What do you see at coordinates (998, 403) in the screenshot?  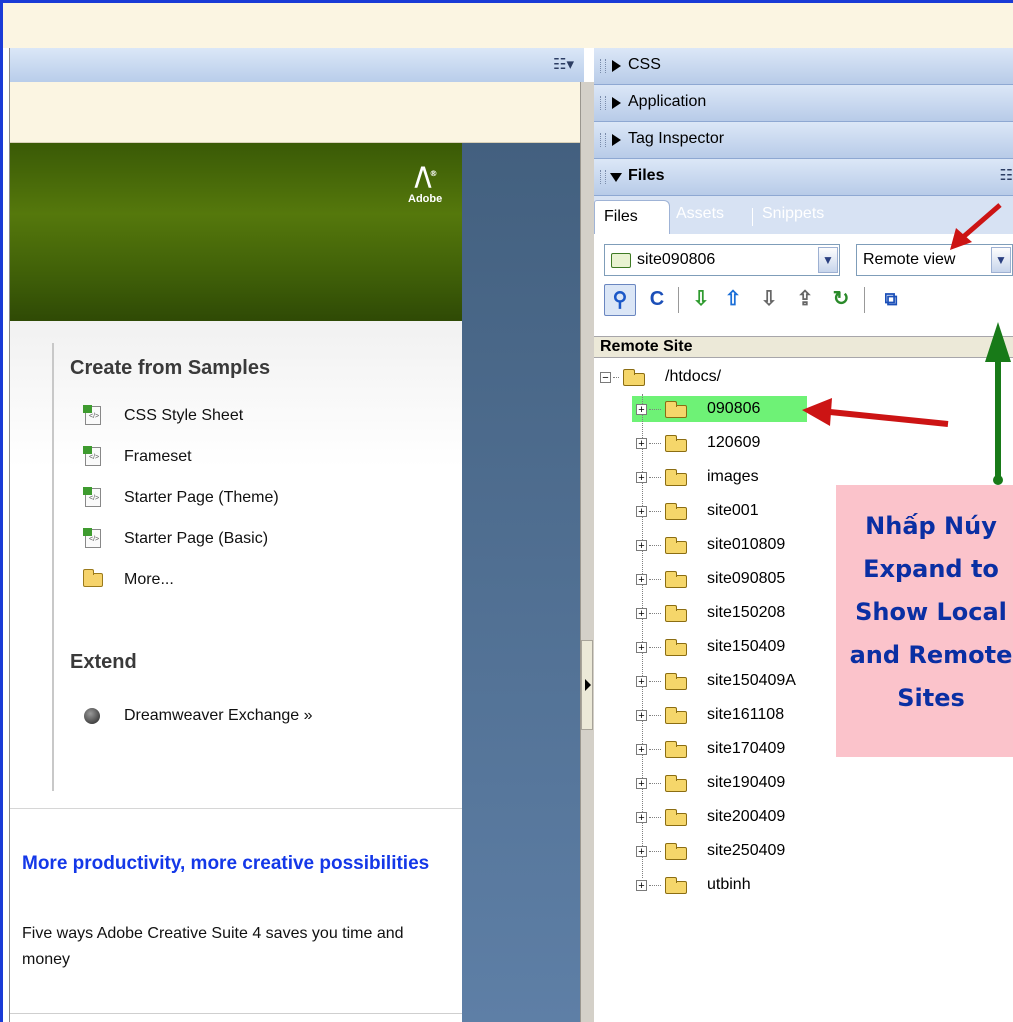 I see `green-arrow-to-expand-button` at bounding box center [998, 403].